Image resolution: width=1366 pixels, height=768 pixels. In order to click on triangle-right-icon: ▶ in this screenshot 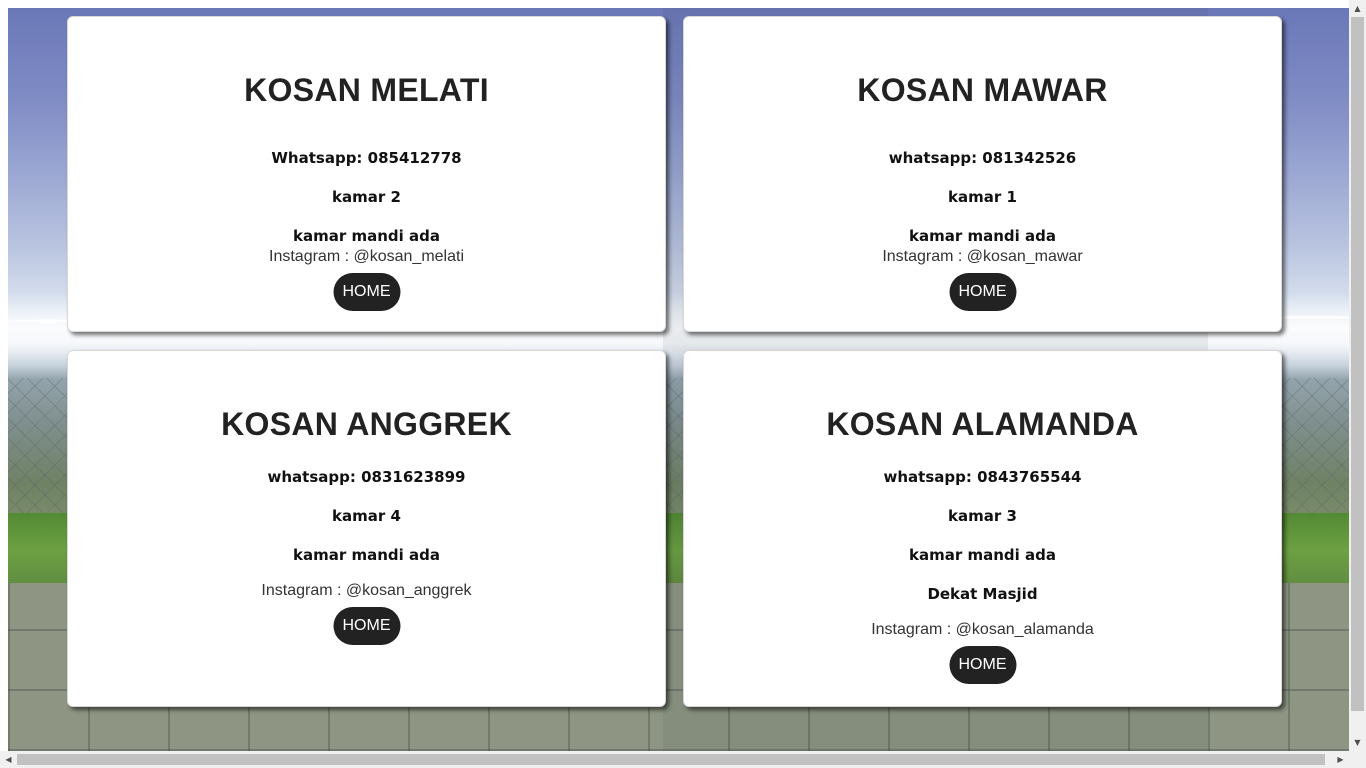, I will do `click(1340, 759)`.